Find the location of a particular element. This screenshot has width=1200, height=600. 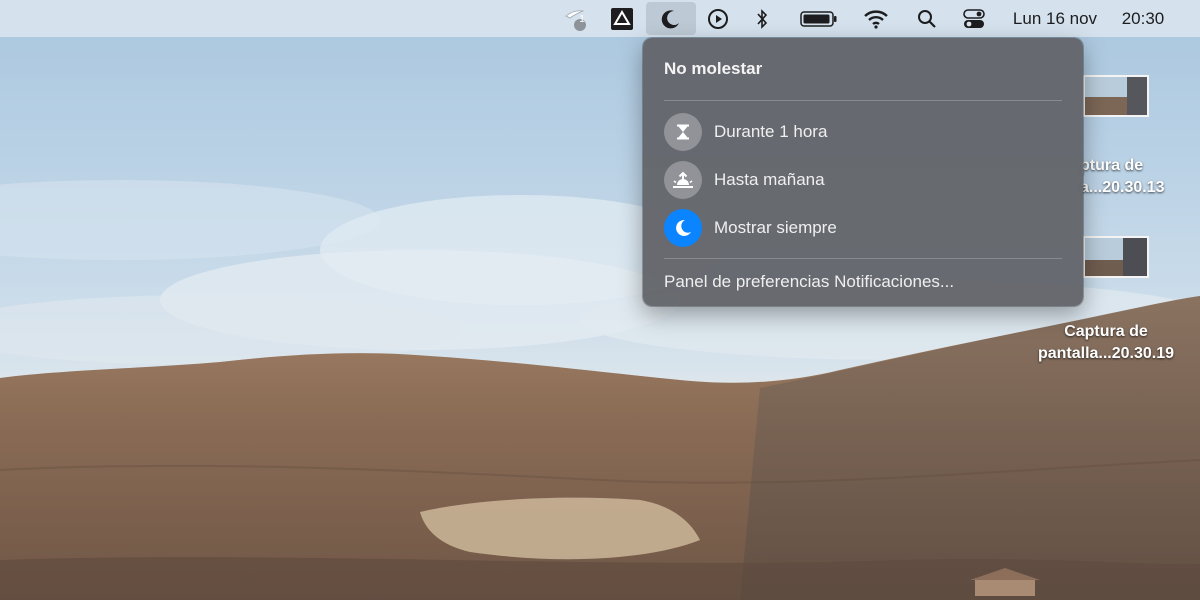

desktop-file-2: Captura de pantalla...20.30.19 is located at coordinates (1106, 343).